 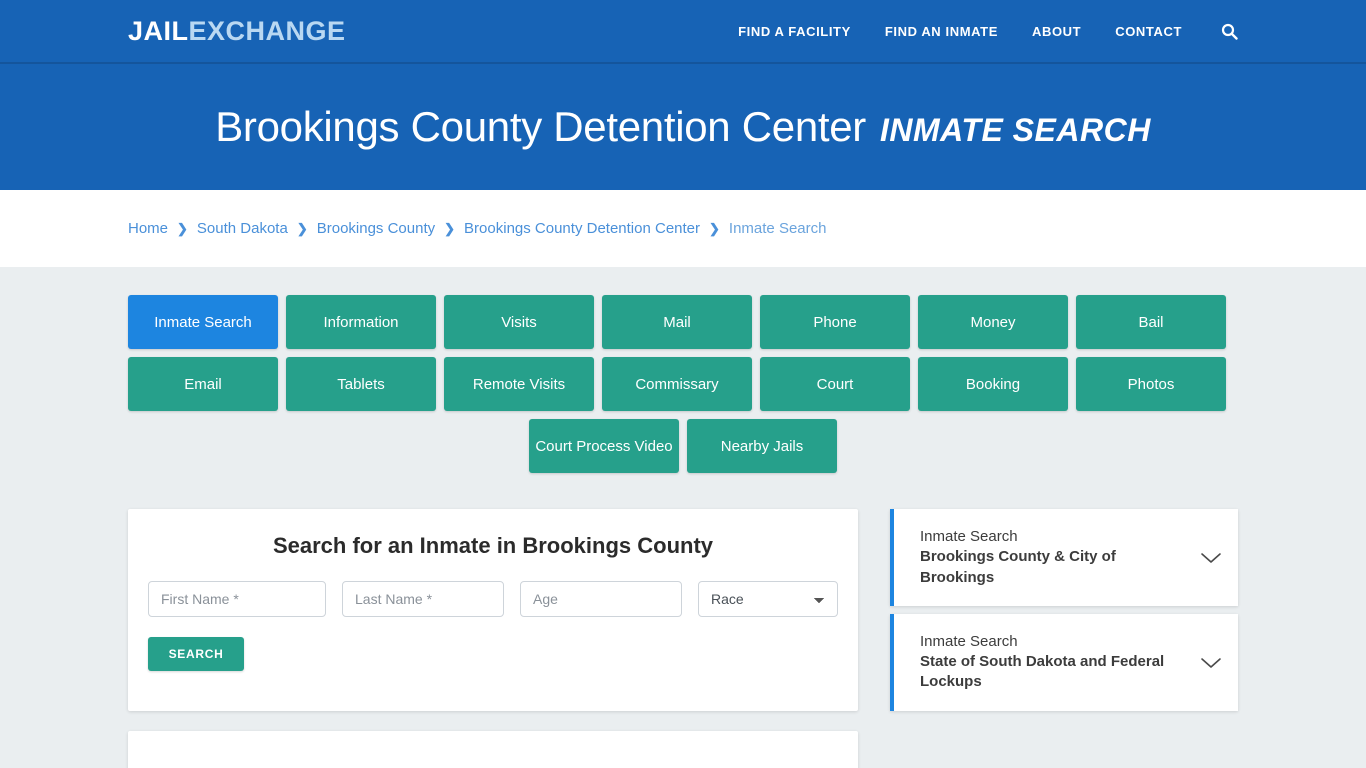 I want to click on first-name-input, so click(x=237, y=599).